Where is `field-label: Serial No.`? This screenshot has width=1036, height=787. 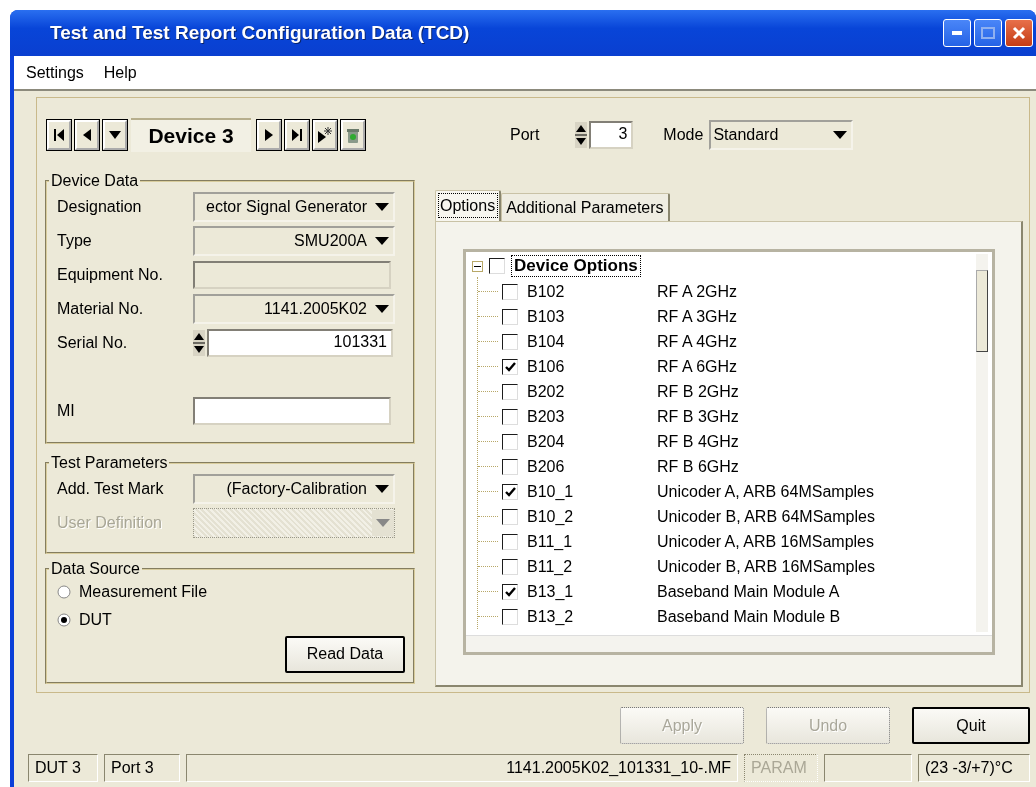 field-label: Serial No. is located at coordinates (93, 343).